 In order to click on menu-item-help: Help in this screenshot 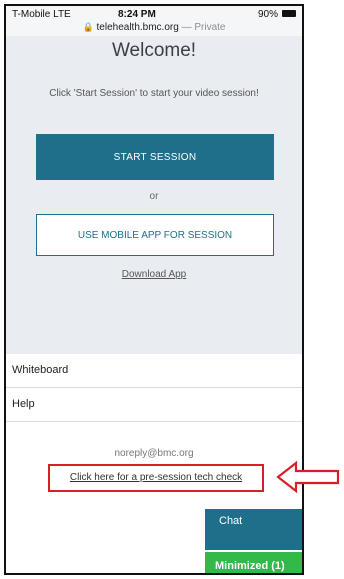, I will do `click(154, 405)`.